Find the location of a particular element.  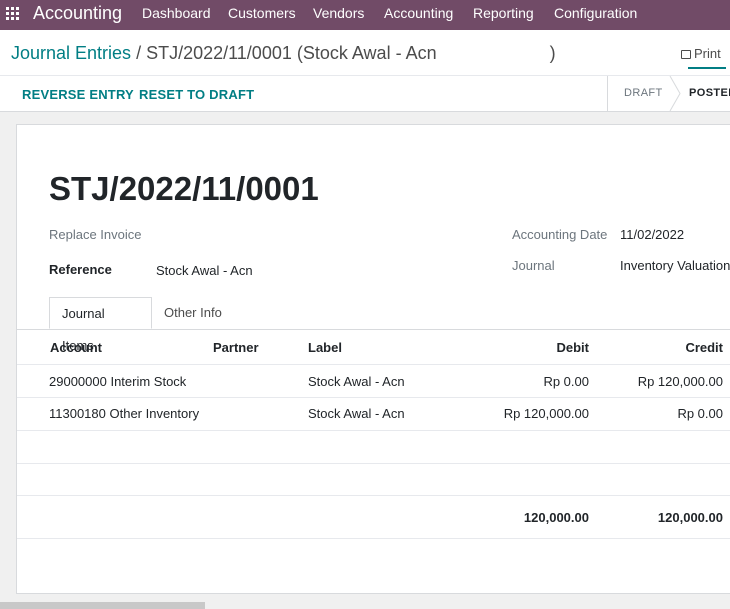

reset-to-draft-button: RESET TO DRAFT is located at coordinates (196, 94).